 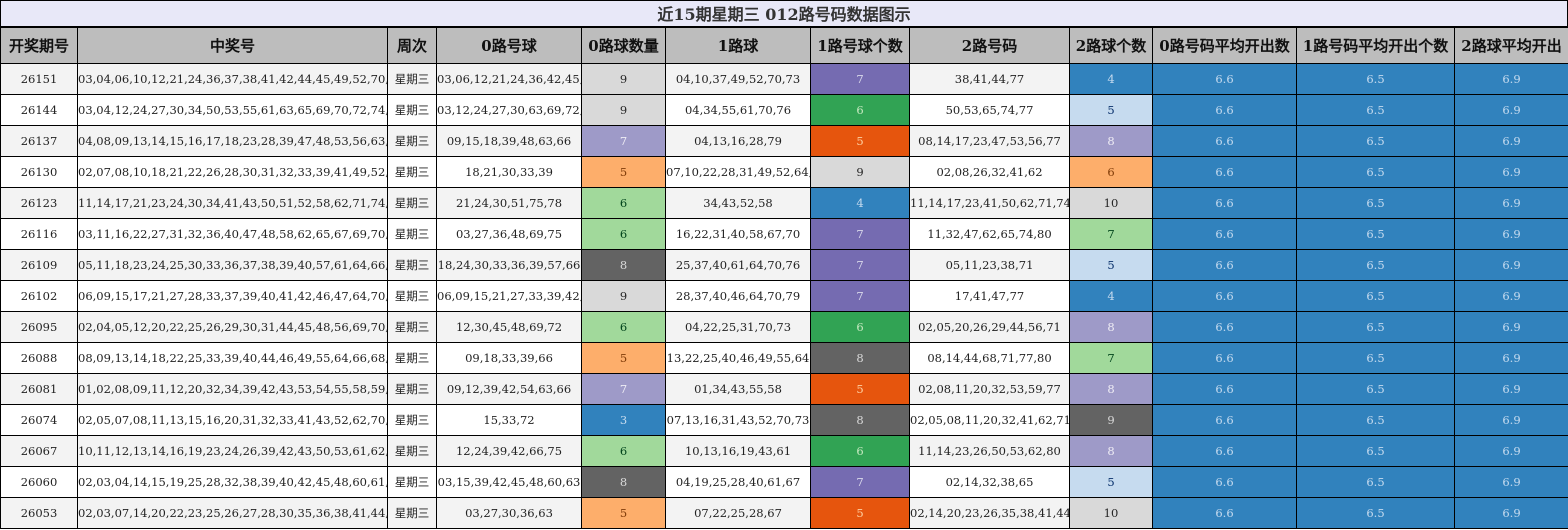 I want to click on cell-issue: 26116, so click(x=39, y=234).